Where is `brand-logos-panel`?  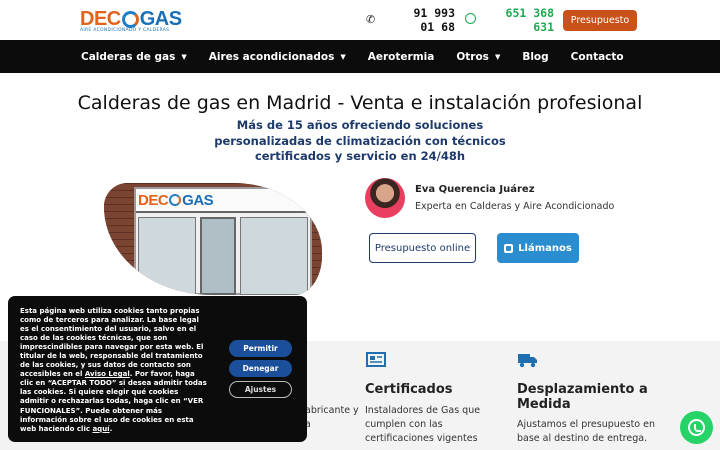
brand-logos-panel is located at coordinates (260, 201).